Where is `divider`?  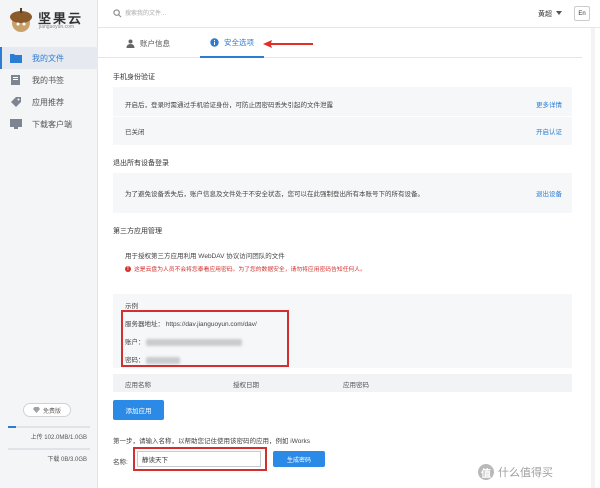
divider is located at coordinates (342, 116).